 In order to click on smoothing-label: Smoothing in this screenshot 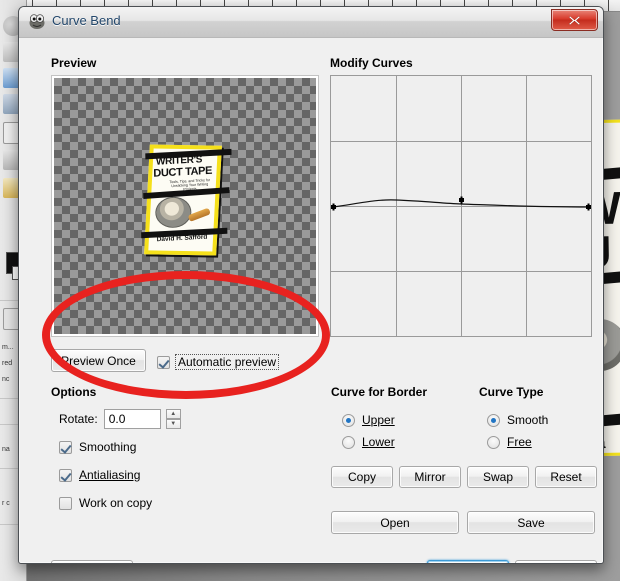, I will do `click(108, 447)`.